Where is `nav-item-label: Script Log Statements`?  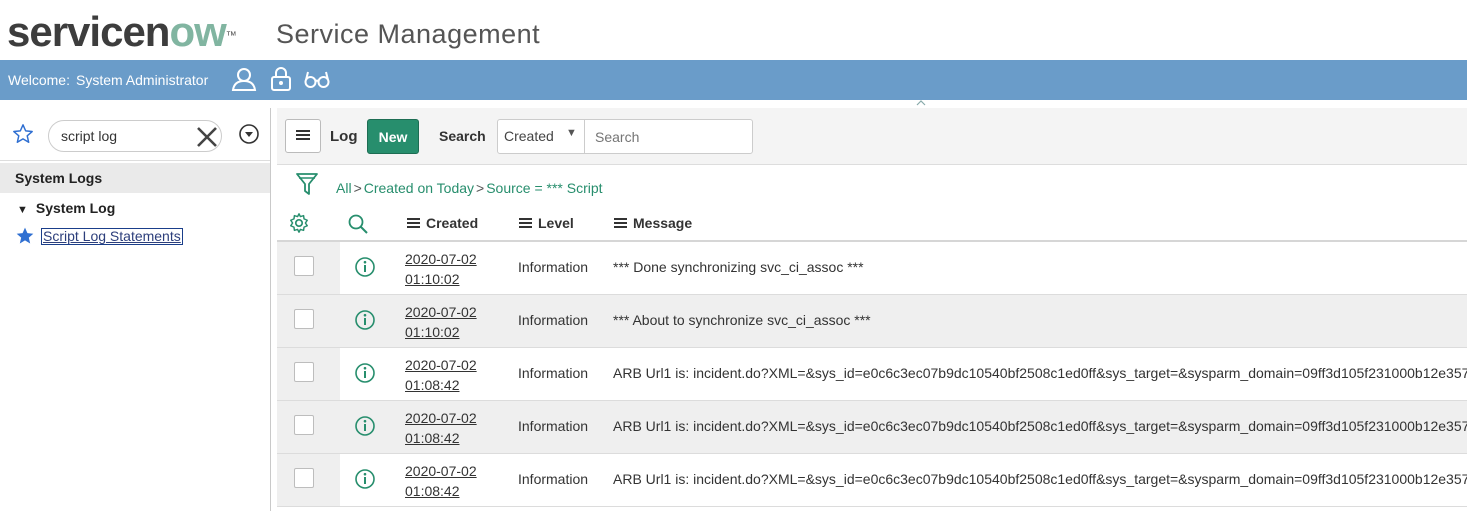 nav-item-label: Script Log Statements is located at coordinates (112, 236).